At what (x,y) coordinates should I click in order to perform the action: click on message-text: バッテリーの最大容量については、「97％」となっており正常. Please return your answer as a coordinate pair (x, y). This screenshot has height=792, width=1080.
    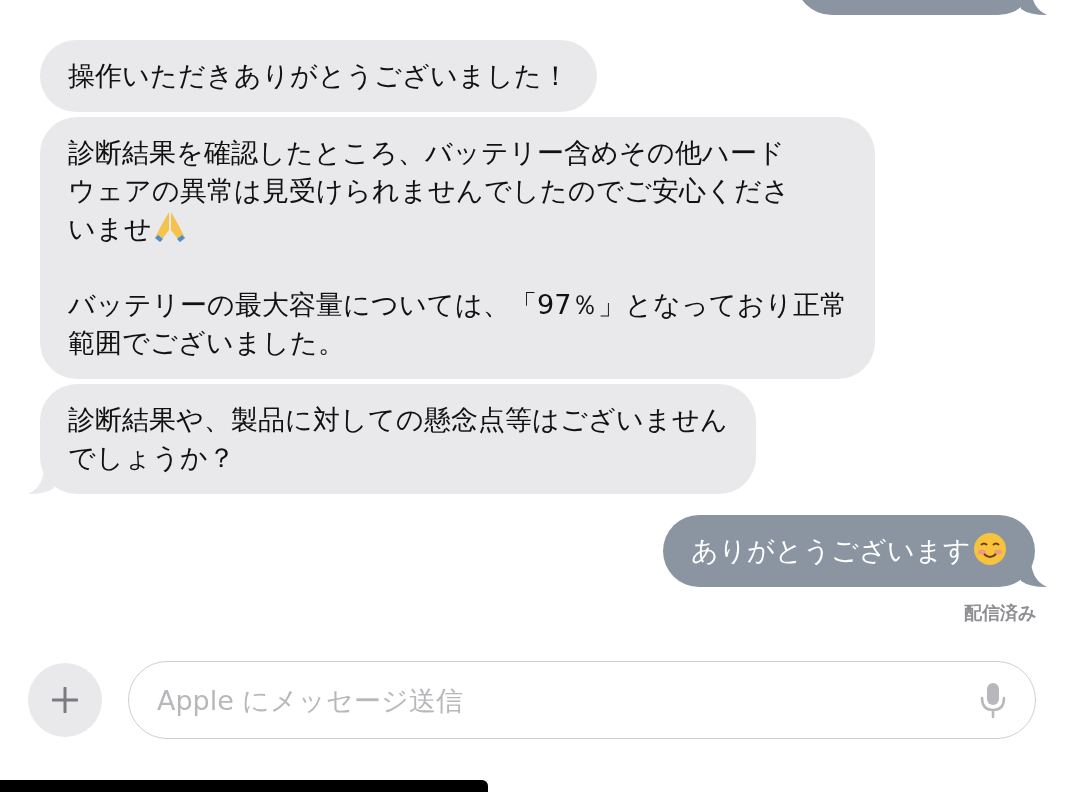
    Looking at the image, I should click on (458, 304).